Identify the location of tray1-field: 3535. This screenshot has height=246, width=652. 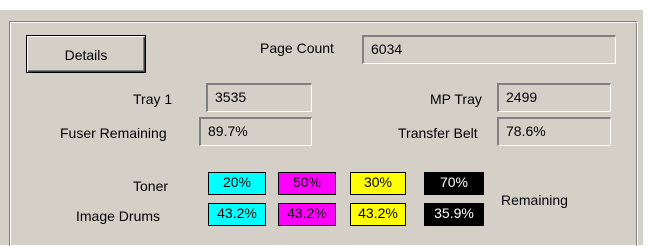
(259, 97).